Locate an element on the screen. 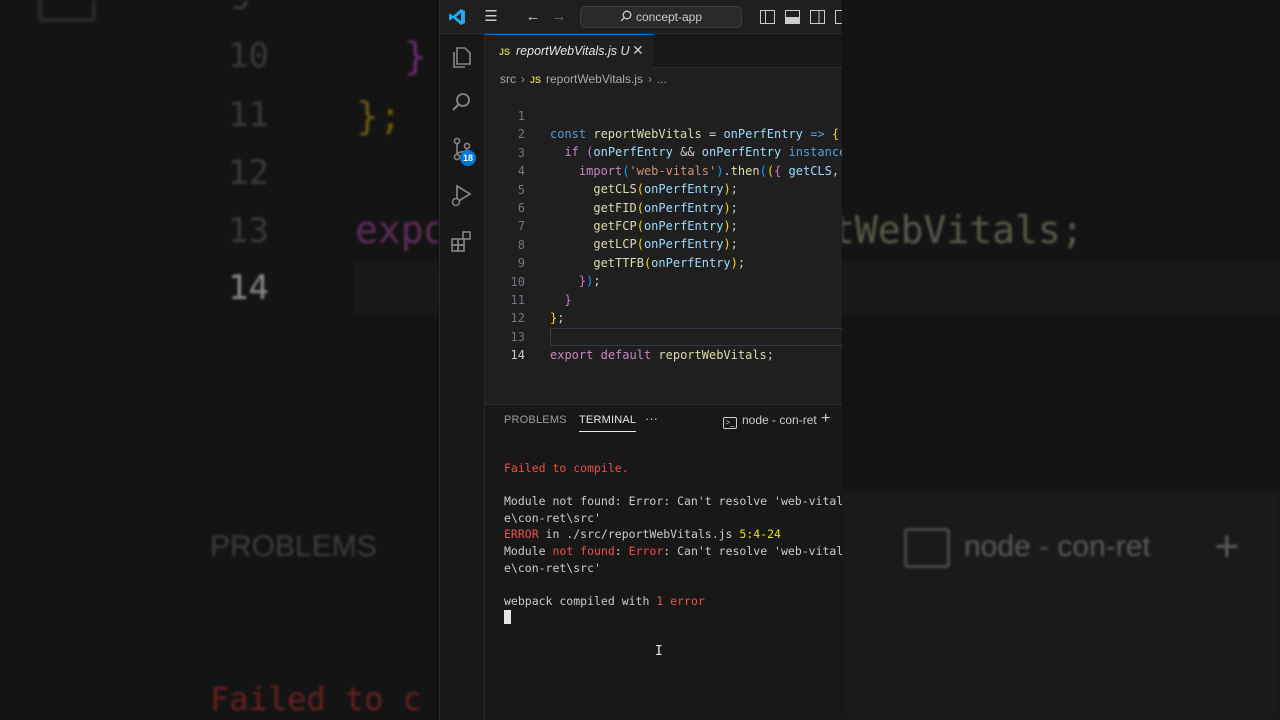 Image resolution: width=1280 pixels, height=720 pixels. terminal-line: Failed to compile. is located at coordinates (566, 468).